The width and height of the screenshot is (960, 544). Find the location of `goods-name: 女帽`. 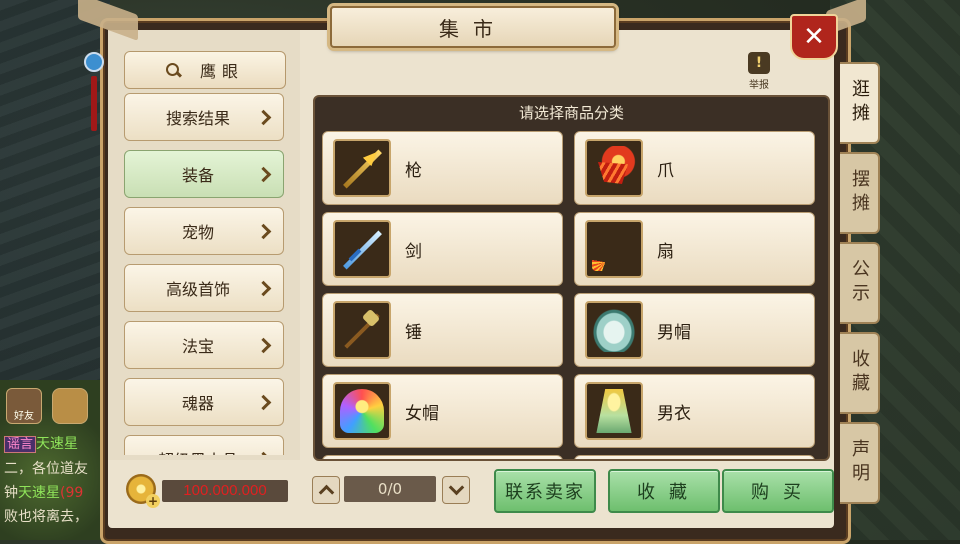

goods-name: 女帽 is located at coordinates (422, 413).